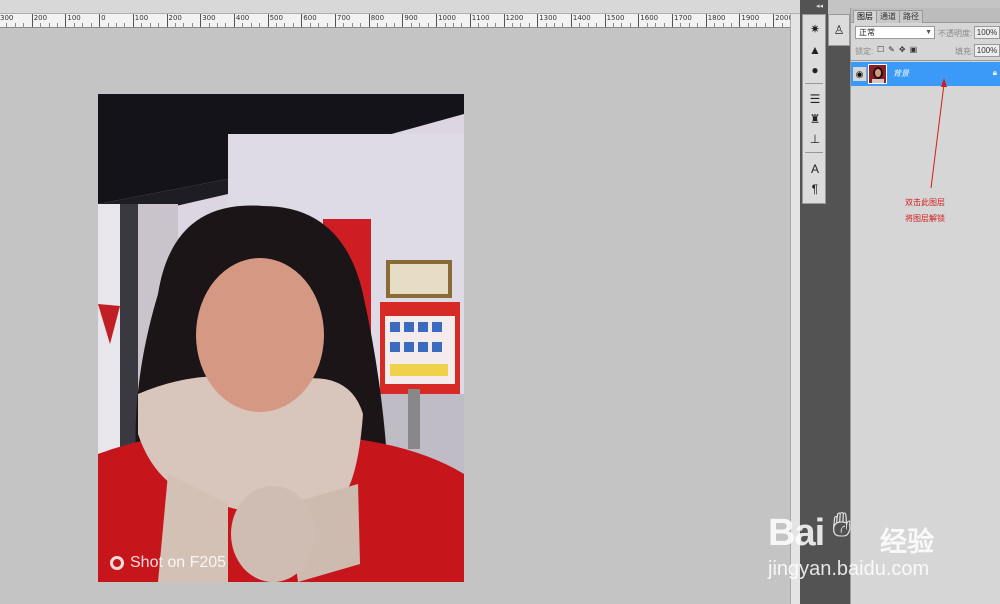  Describe the element at coordinates (928, 32) in the screenshot. I see `chevron-down-icon: ▼` at that location.